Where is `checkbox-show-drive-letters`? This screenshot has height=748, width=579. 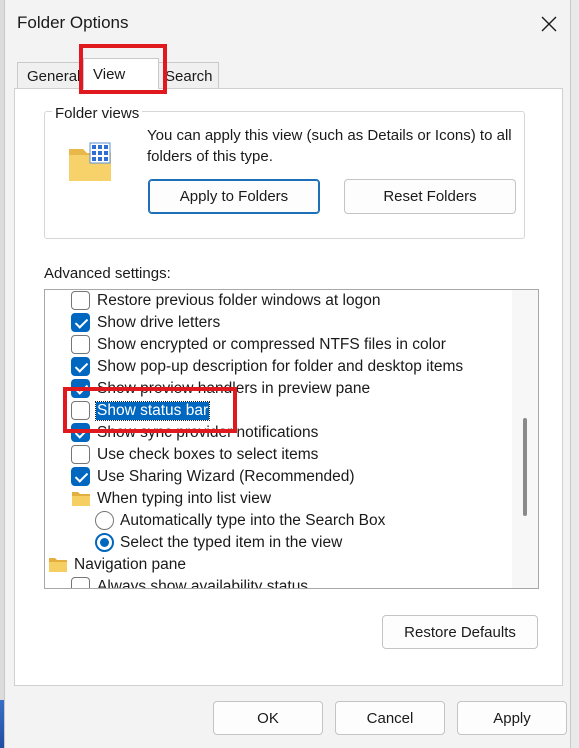
checkbox-show-drive-letters is located at coordinates (80, 322).